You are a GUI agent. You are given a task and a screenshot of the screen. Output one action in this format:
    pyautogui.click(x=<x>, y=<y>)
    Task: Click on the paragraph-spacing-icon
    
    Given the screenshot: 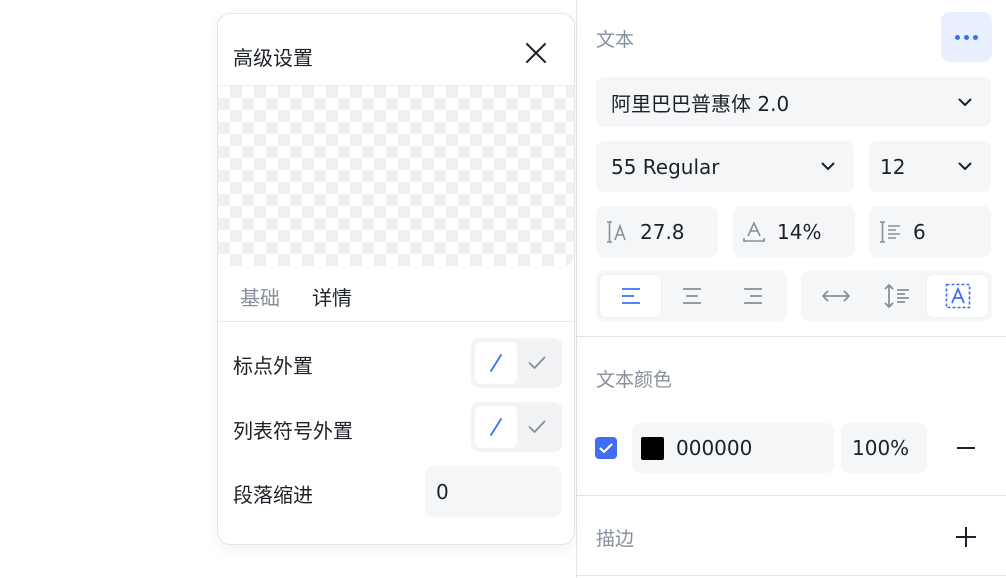 What is the action you would take?
    pyautogui.click(x=891, y=232)
    